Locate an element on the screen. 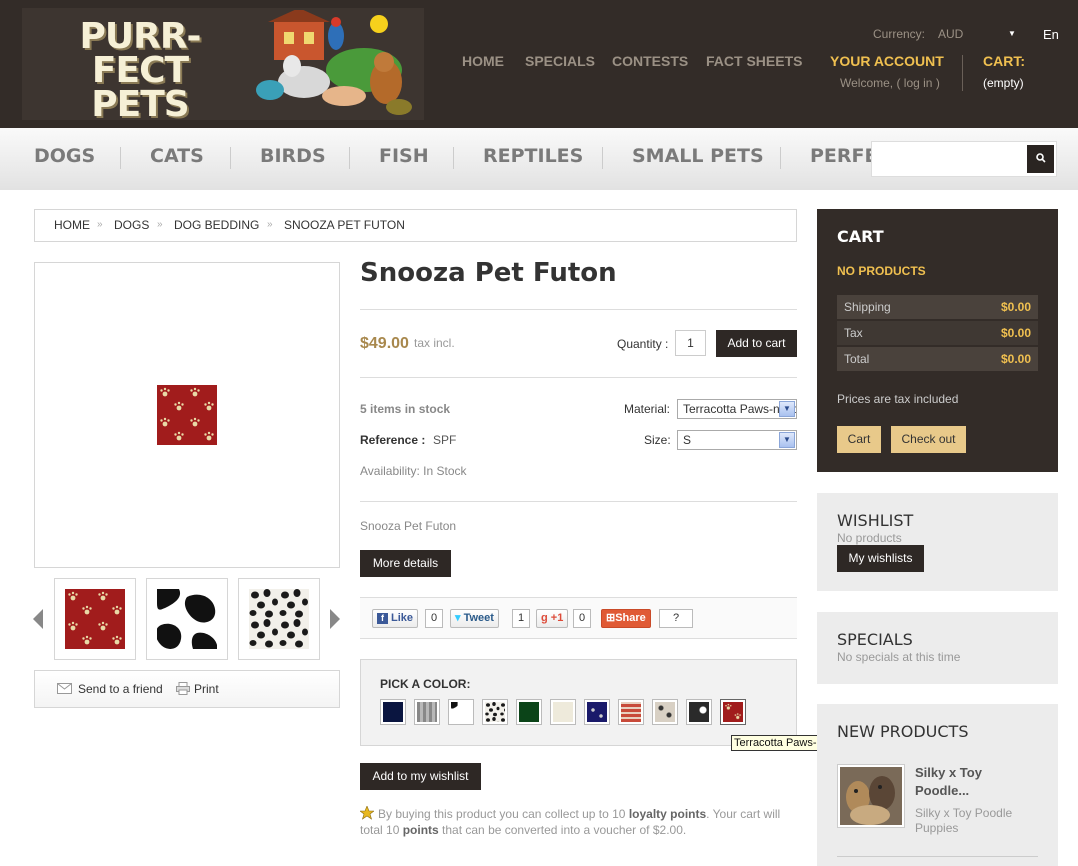 Image resolution: width=1078 pixels, height=866 pixels. more-details-button: More details is located at coordinates (405, 563).